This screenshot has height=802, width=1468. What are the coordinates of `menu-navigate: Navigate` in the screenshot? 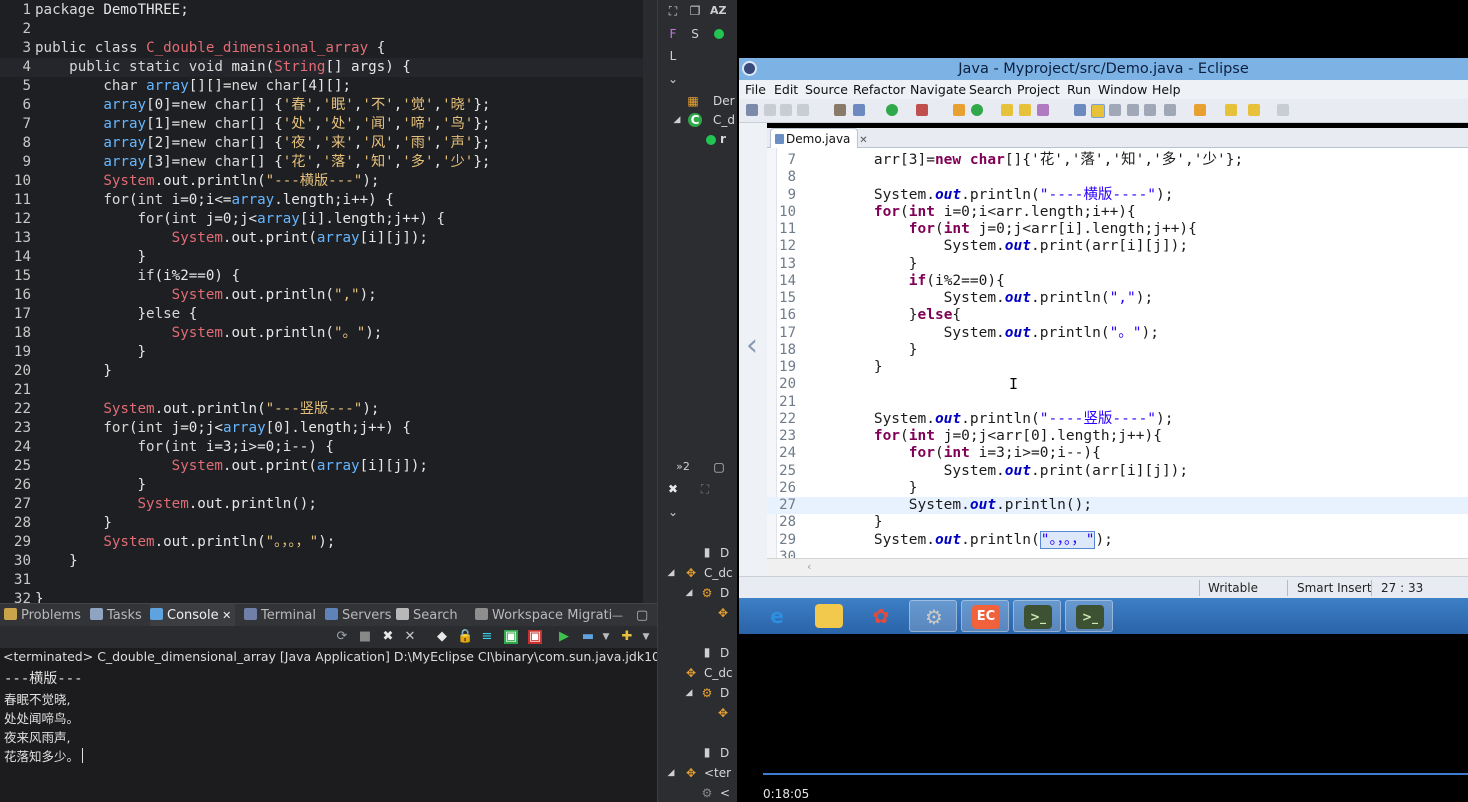 It's located at (938, 89).